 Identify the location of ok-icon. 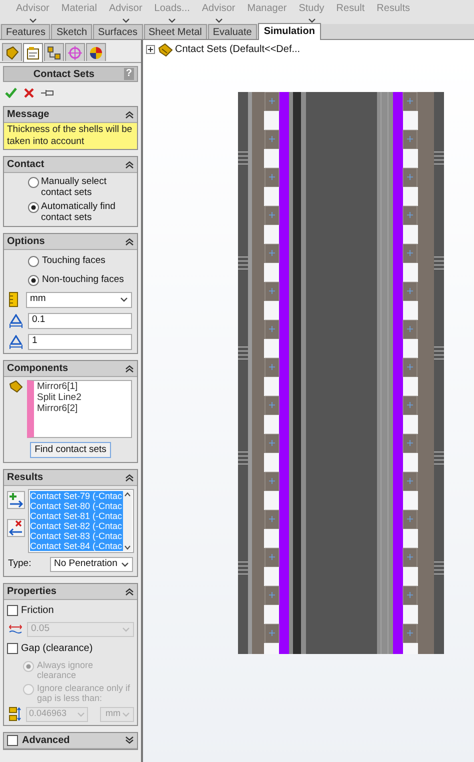
(11, 92).